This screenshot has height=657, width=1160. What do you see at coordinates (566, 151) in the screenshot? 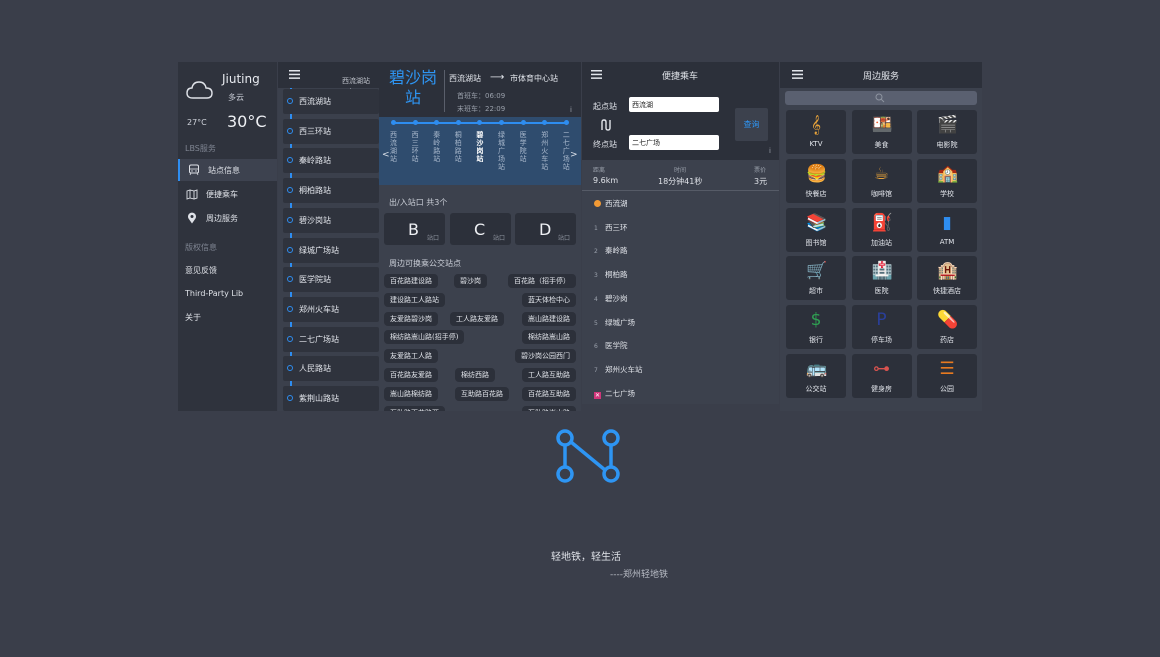
I see `strip-station-label: 二七广场站` at bounding box center [566, 151].